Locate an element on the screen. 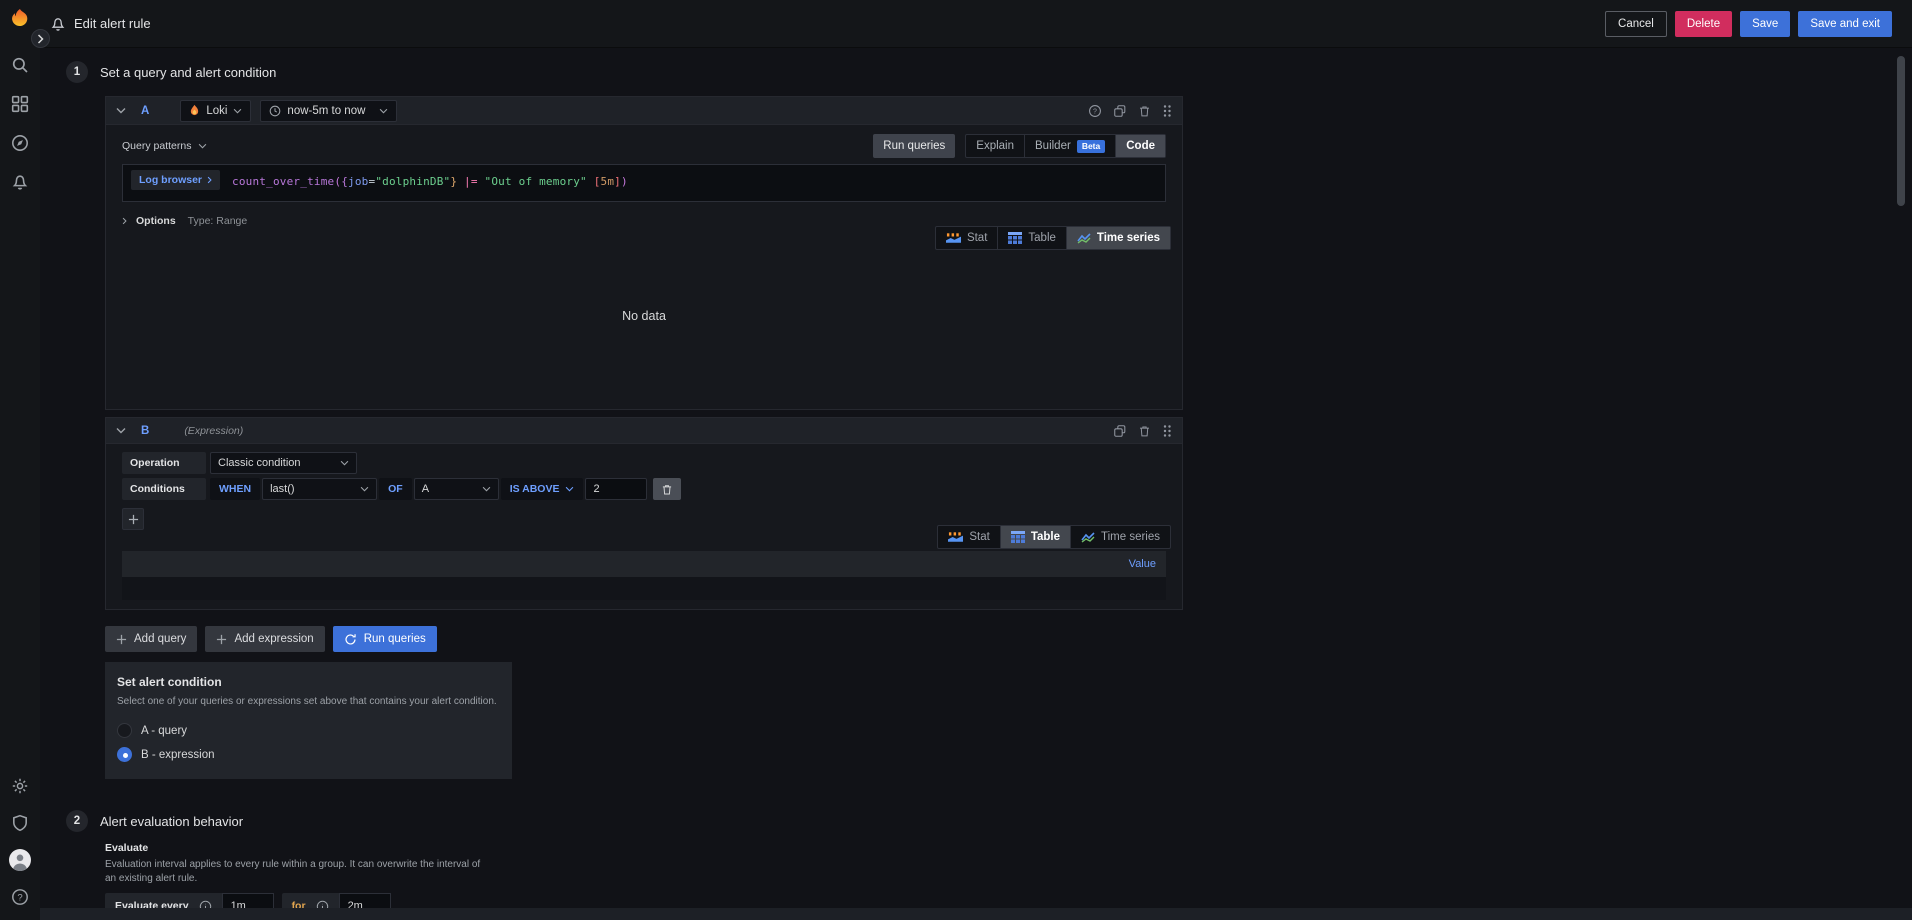 The height and width of the screenshot is (920, 1912). tab-code: Code is located at coordinates (1140, 146).